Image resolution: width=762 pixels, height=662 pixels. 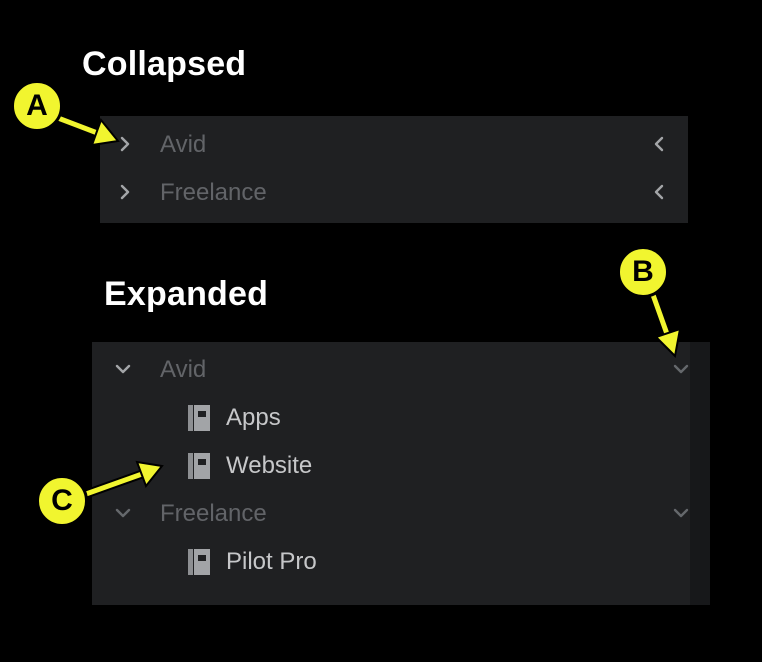 What do you see at coordinates (37, 106) in the screenshot?
I see `callout-badge-a: A` at bounding box center [37, 106].